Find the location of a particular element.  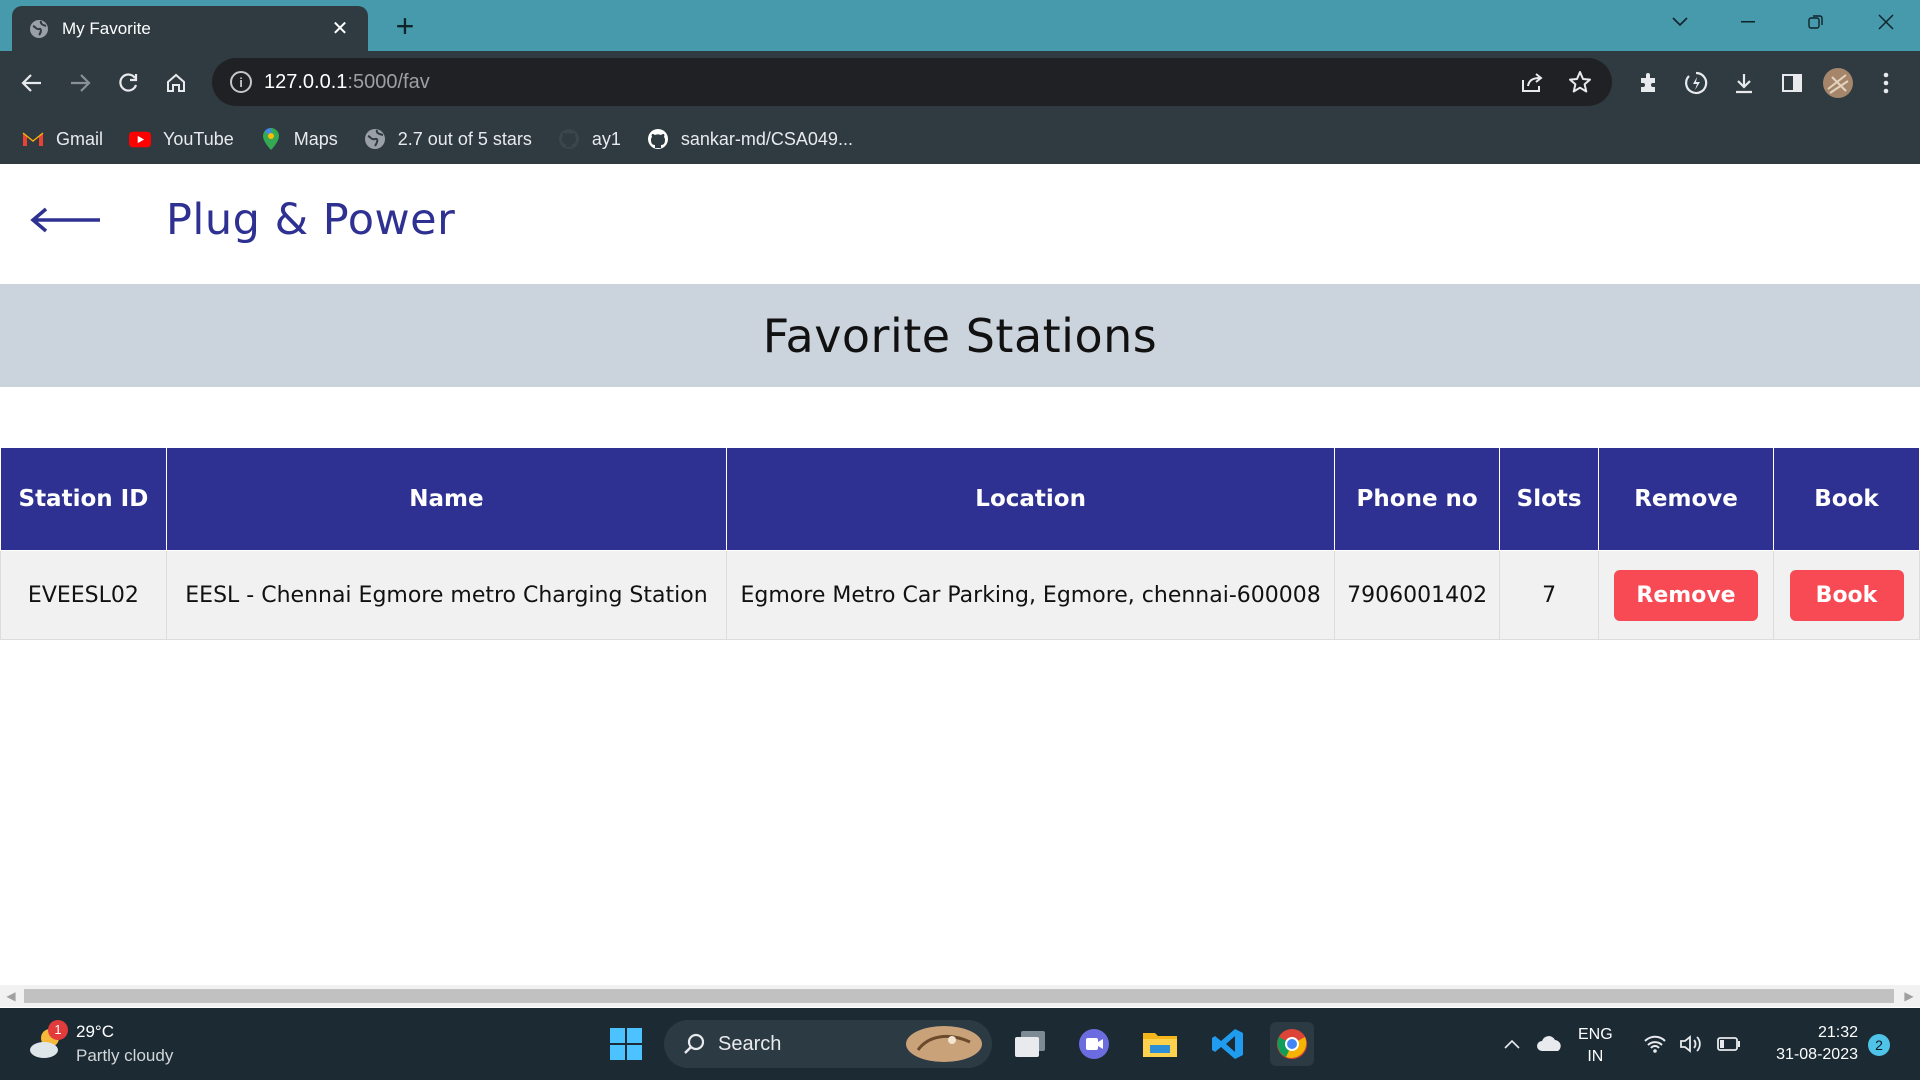

show-hidden-icons-chevron-icon is located at coordinates (1512, 1044).